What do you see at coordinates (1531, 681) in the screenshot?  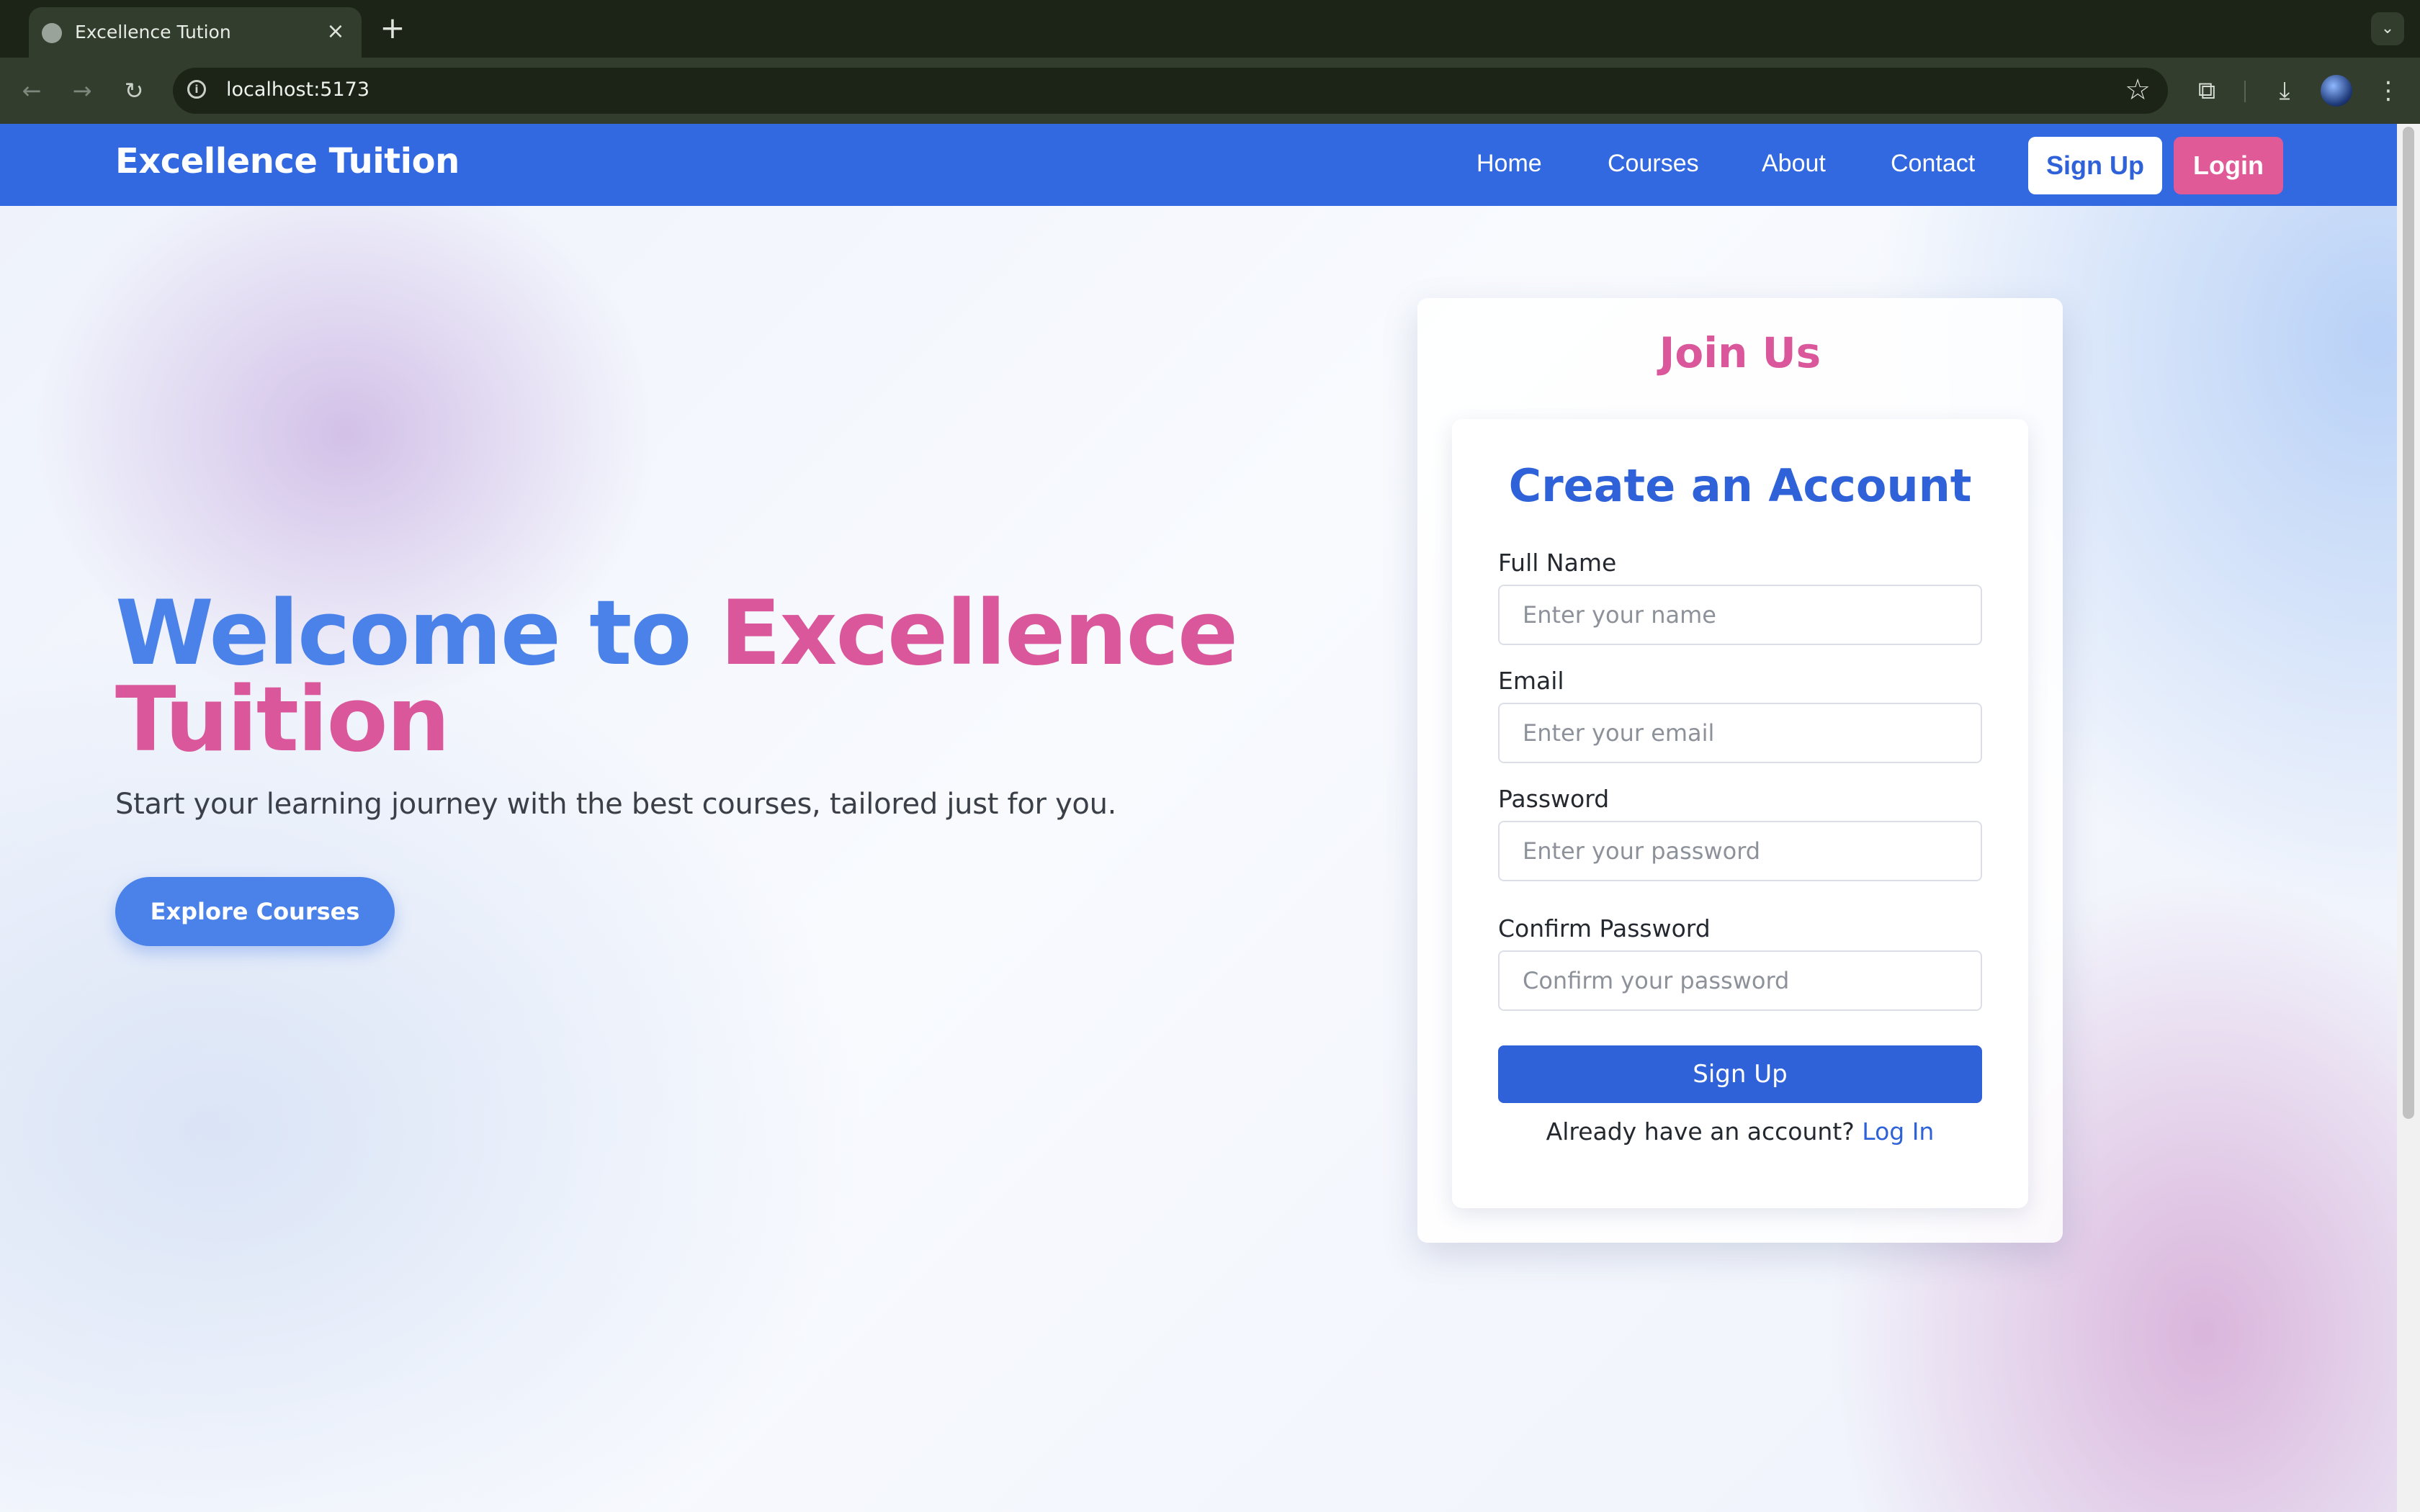 I see `email-label: Email` at bounding box center [1531, 681].